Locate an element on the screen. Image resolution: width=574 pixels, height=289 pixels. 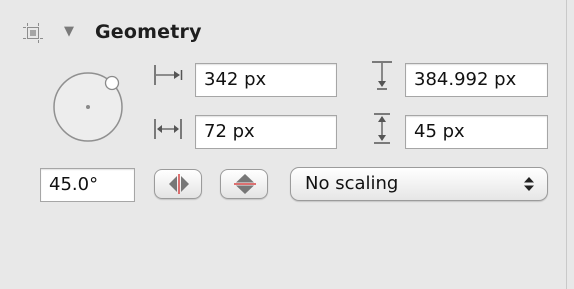
y-position-field: 384.992 px is located at coordinates (476, 80).